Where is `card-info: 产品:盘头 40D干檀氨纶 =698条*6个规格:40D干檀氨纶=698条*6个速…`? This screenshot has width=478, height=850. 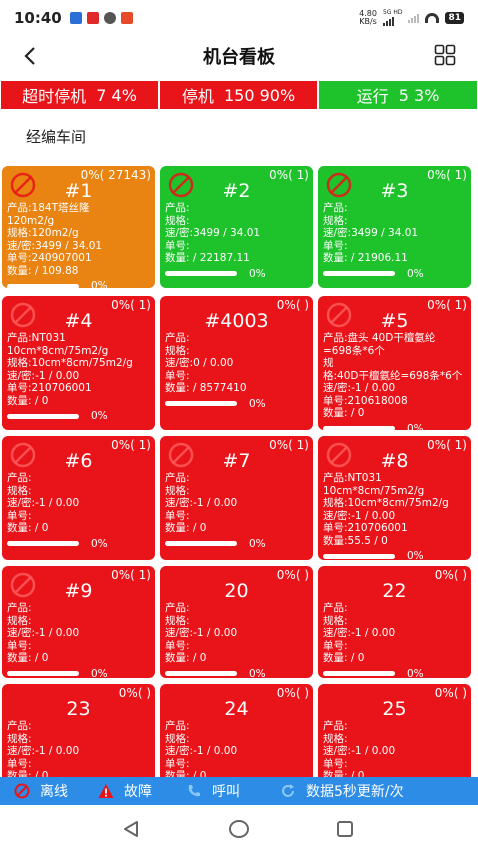 card-info: 产品:盘头 40D干檀氨纶 =698条*6个规格:40D干檀氨纶=698条*6个速… is located at coordinates (396, 381).